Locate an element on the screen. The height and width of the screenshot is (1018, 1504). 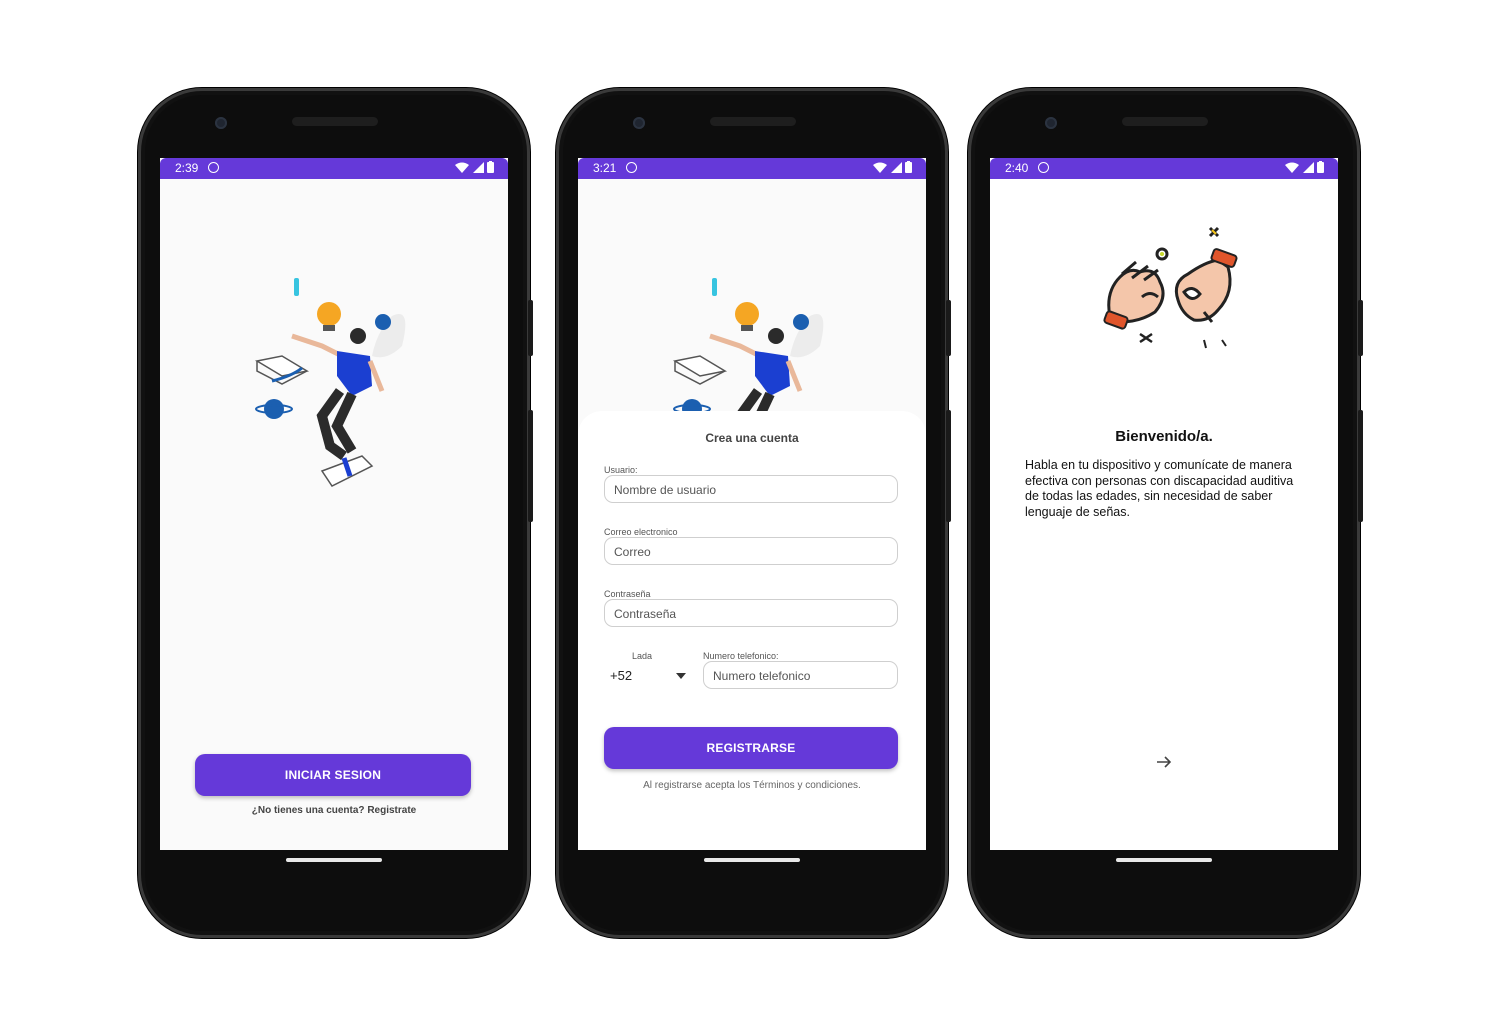
status-time: 3:21 is located at coordinates (605, 168).